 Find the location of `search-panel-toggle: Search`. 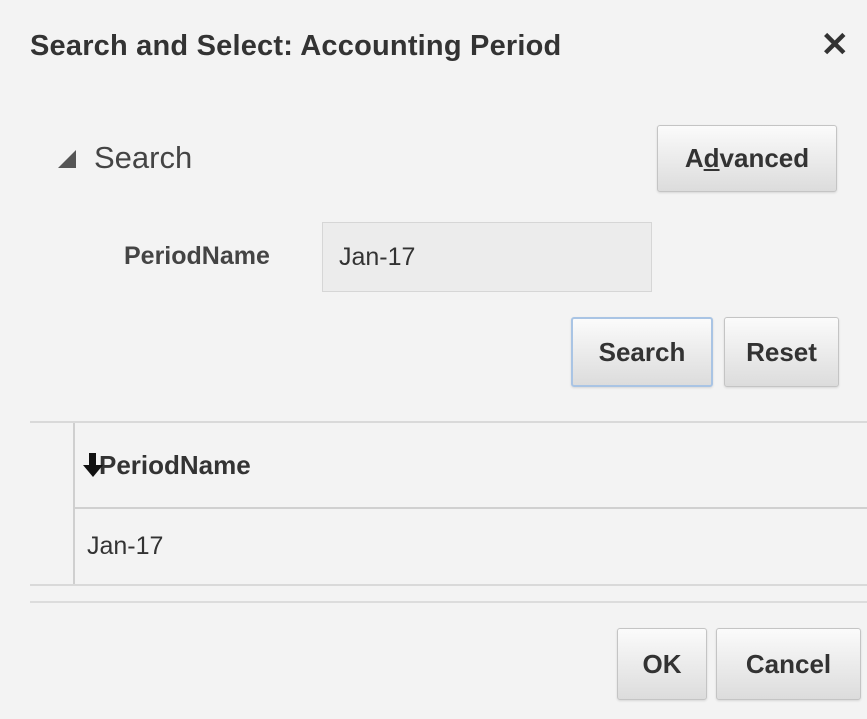

search-panel-toggle: Search is located at coordinates (125, 158).